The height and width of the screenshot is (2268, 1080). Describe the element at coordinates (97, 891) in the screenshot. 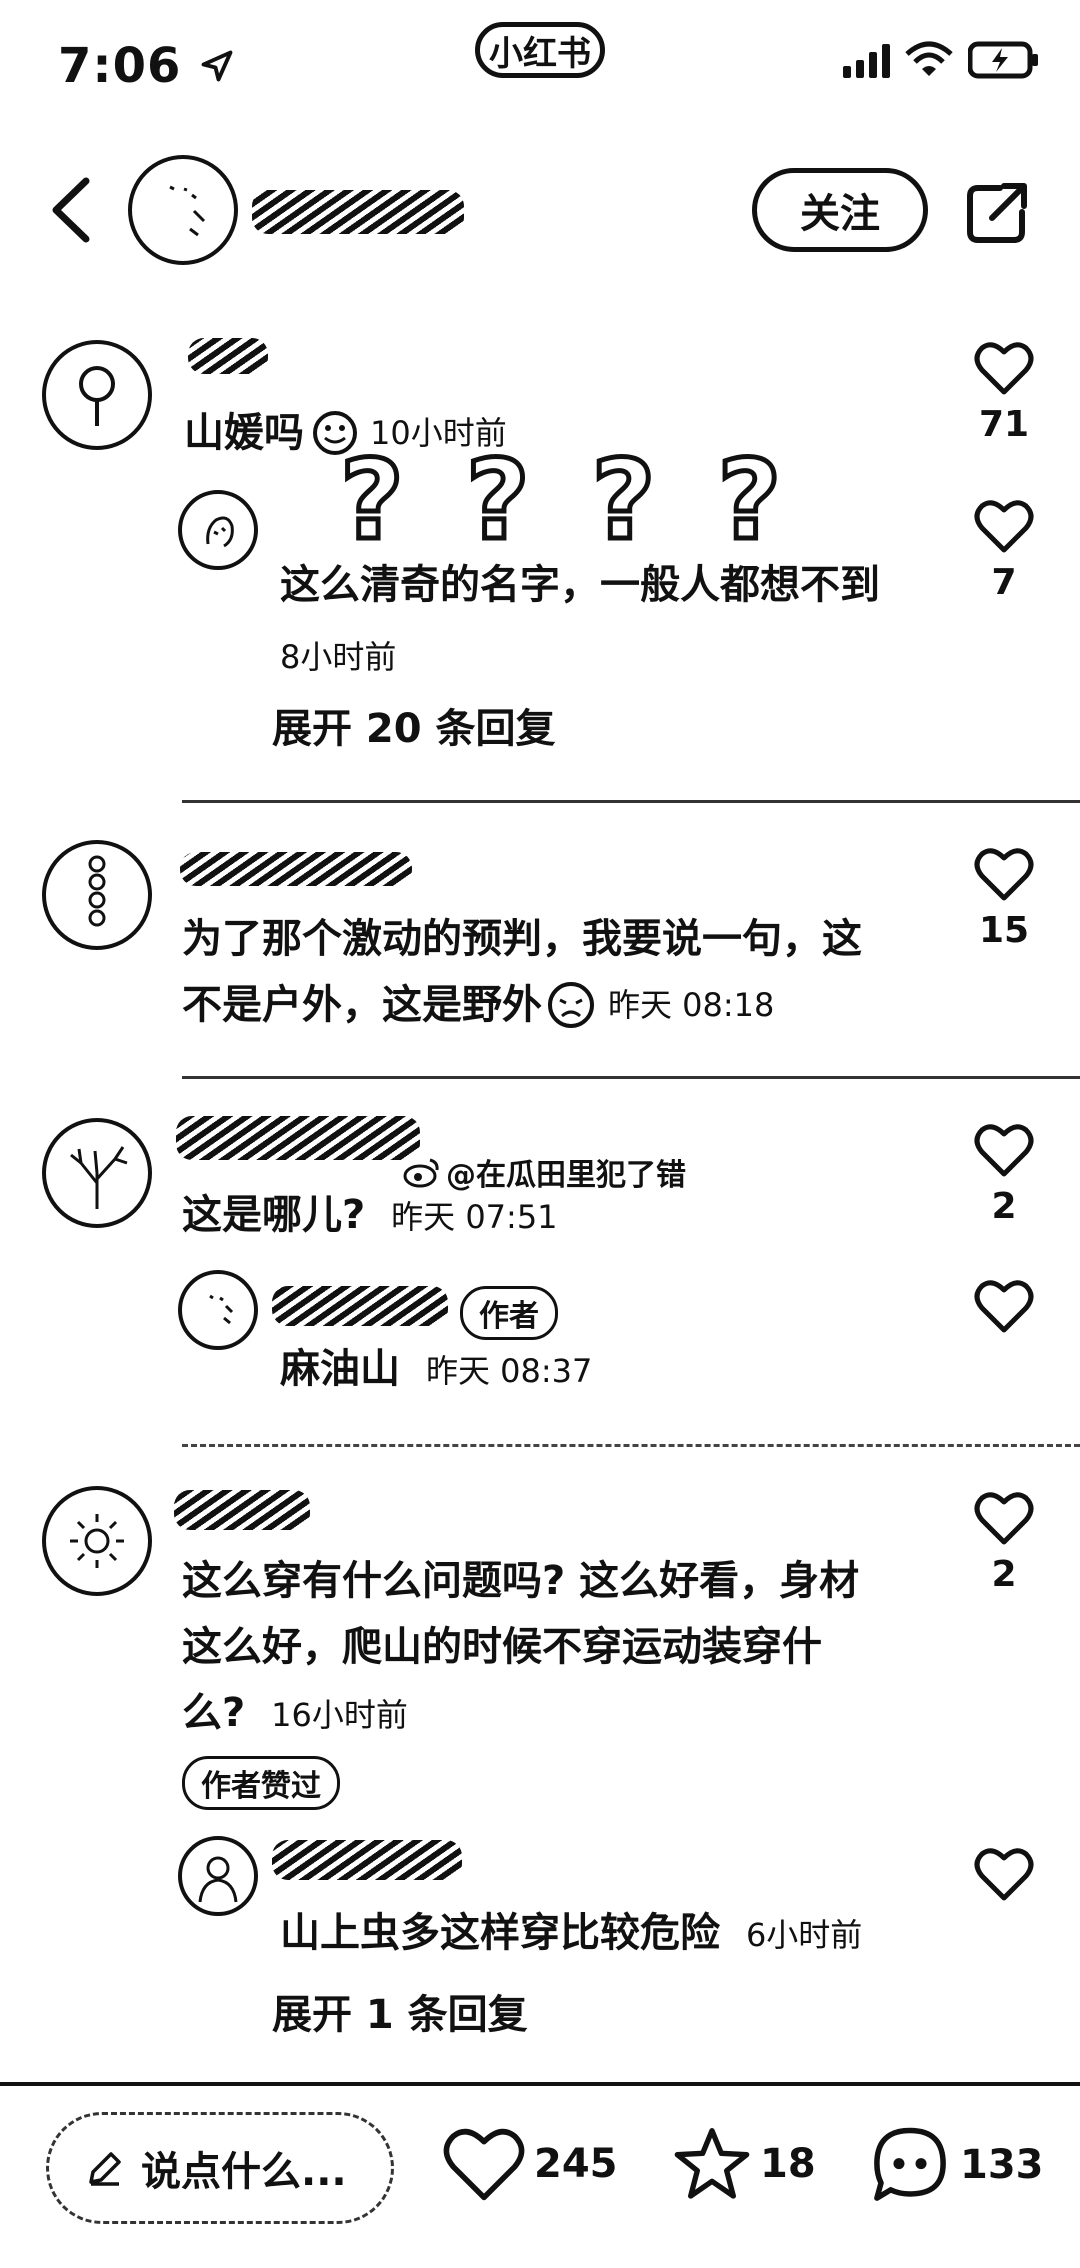

I see `bead-string-icon` at that location.